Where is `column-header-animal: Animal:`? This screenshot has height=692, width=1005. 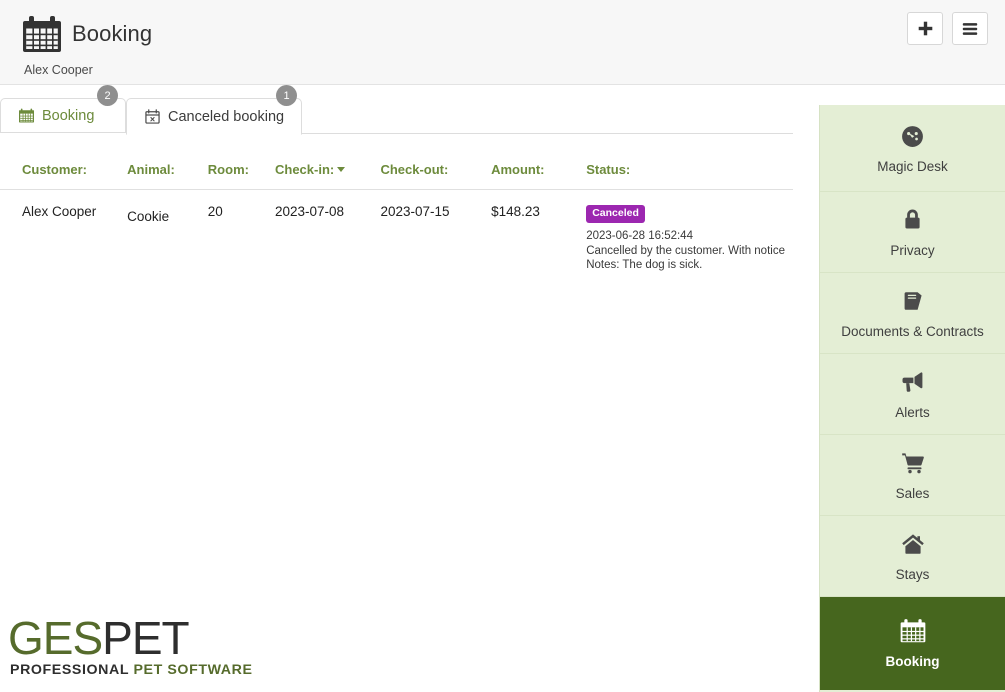 column-header-animal: Animal: is located at coordinates (167, 168).